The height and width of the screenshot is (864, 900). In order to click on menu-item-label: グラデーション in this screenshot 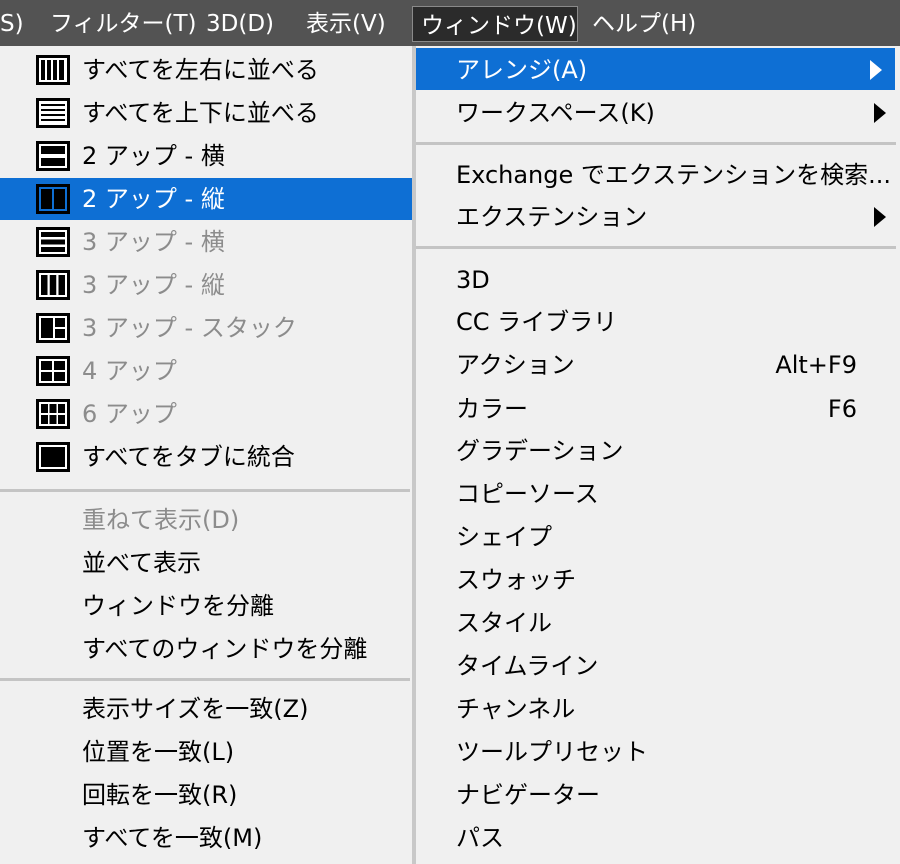, I will do `click(540, 451)`.